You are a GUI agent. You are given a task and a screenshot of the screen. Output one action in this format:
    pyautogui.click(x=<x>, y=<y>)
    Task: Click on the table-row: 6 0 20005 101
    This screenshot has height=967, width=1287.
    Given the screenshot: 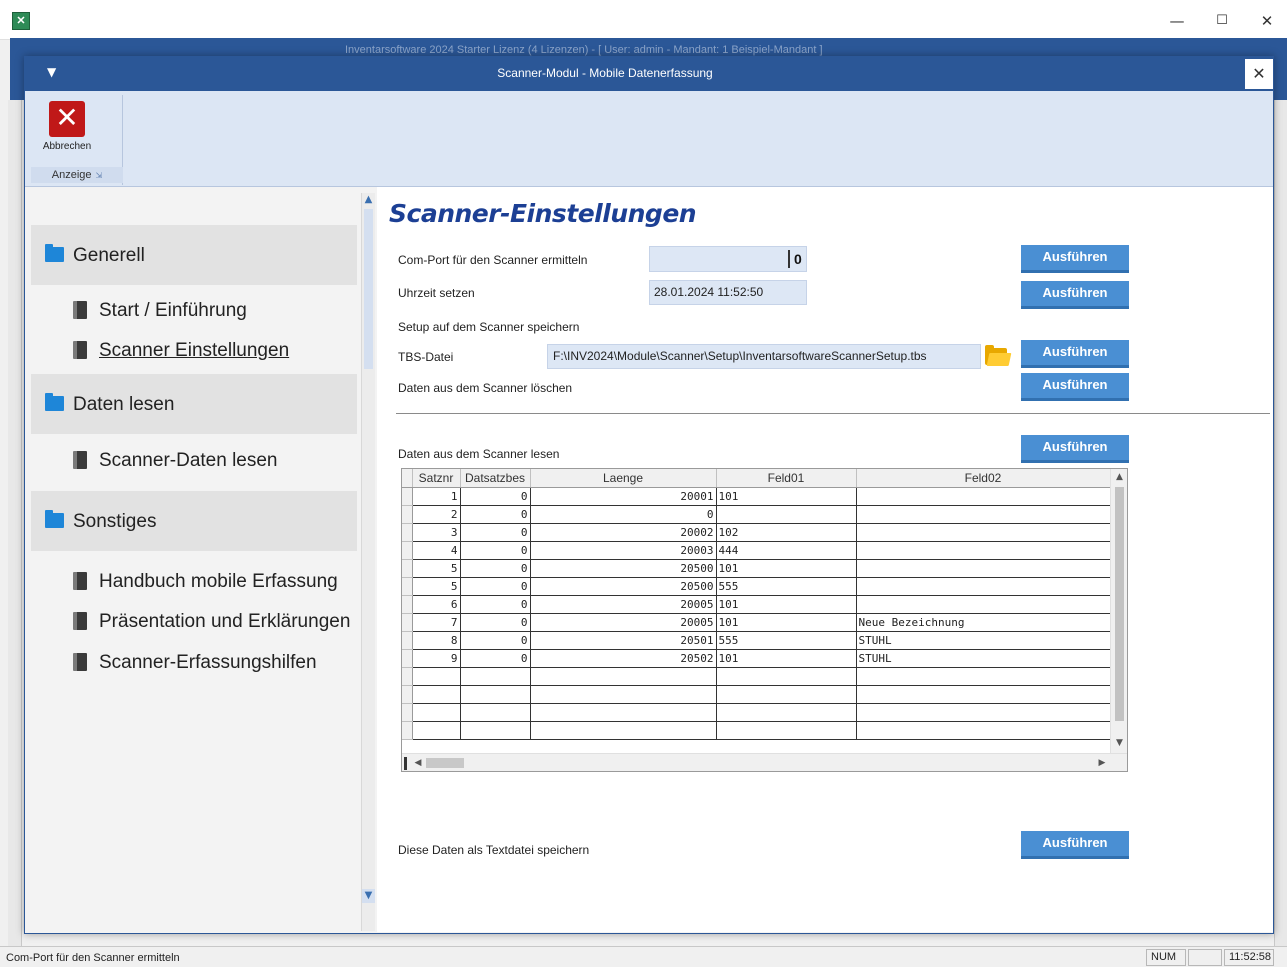 What is the action you would take?
    pyautogui.click(x=756, y=604)
    